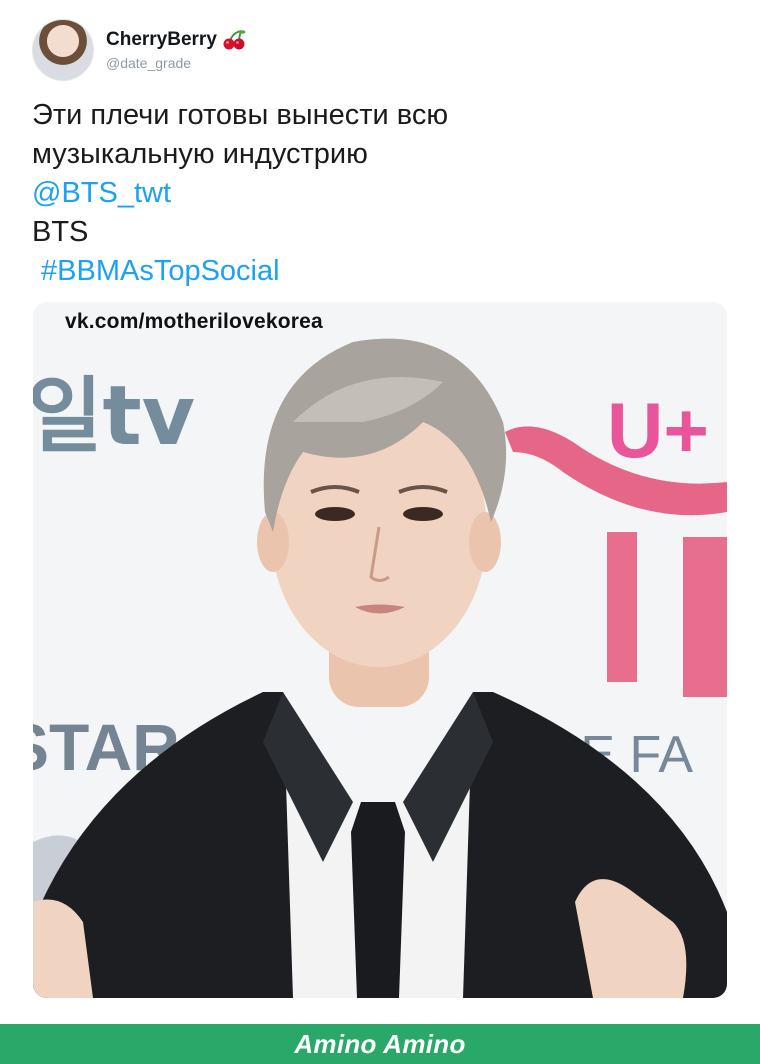 This screenshot has width=760, height=1064. What do you see at coordinates (176, 63) in the screenshot?
I see `user-handle: @date_grade` at bounding box center [176, 63].